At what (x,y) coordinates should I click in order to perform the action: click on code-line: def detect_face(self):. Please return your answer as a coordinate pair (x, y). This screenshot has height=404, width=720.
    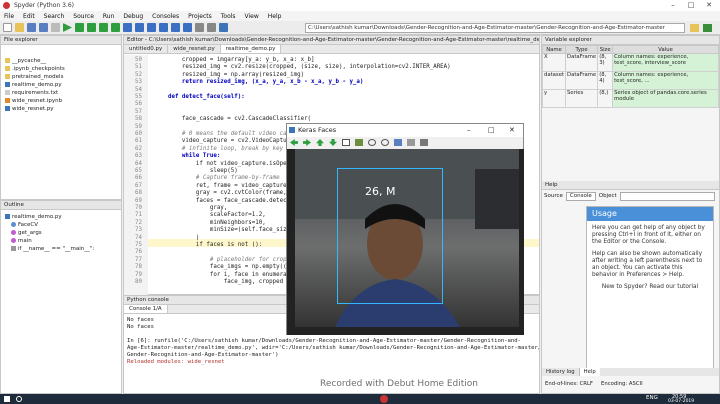
    Looking at the image, I should click on (199, 97).